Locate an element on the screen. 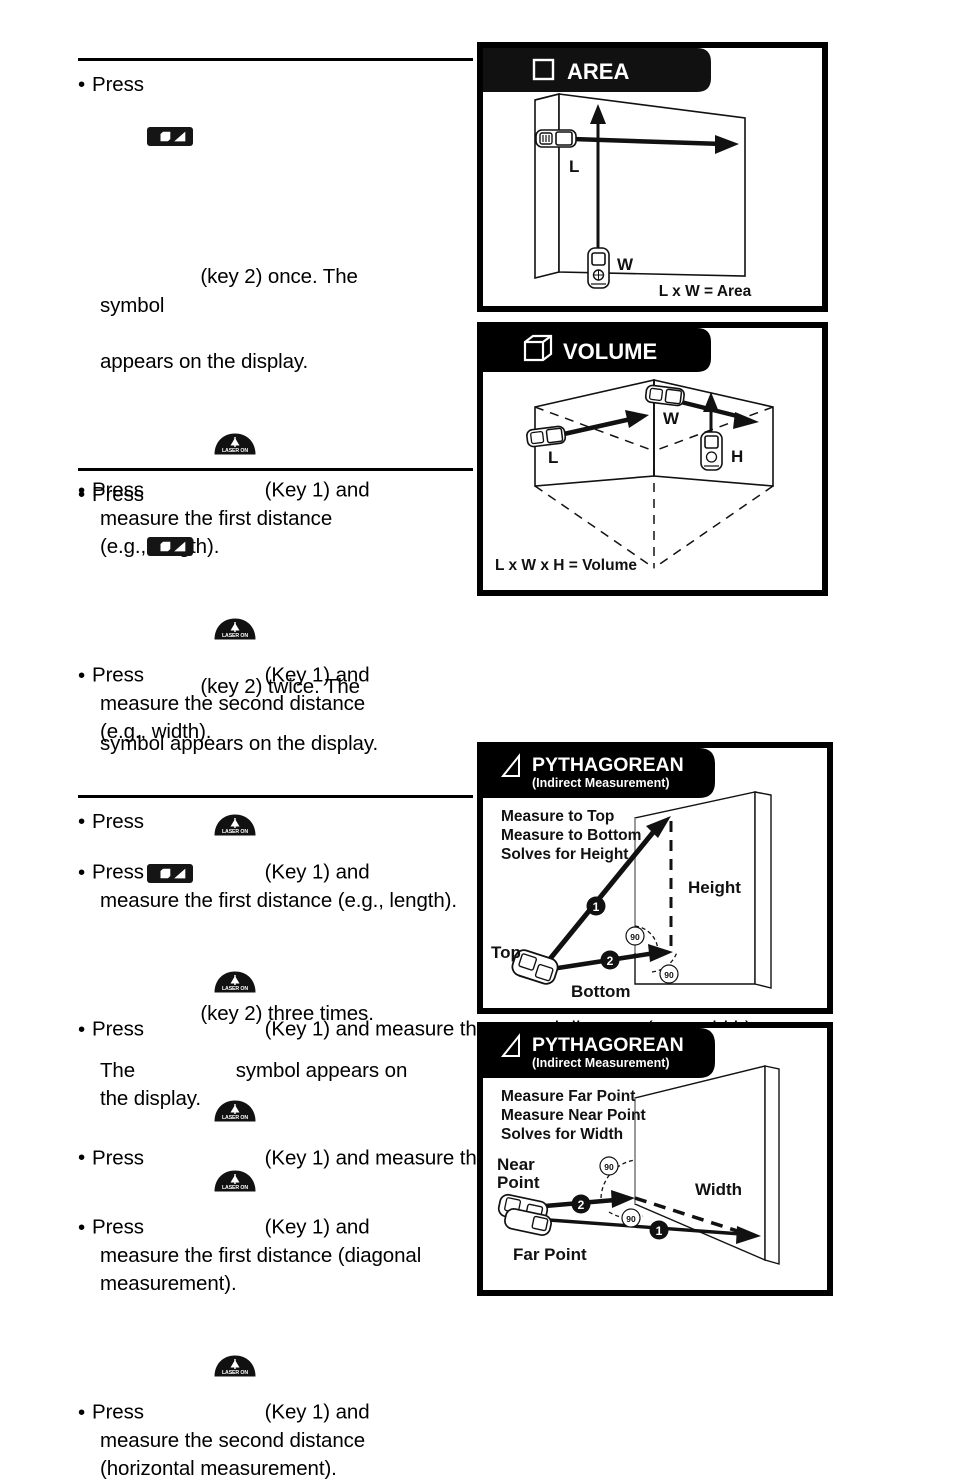 The image size is (954, 1484). volume-diagram-panel: VOLUME L W H L x W x H = Volume is located at coordinates (652, 459).